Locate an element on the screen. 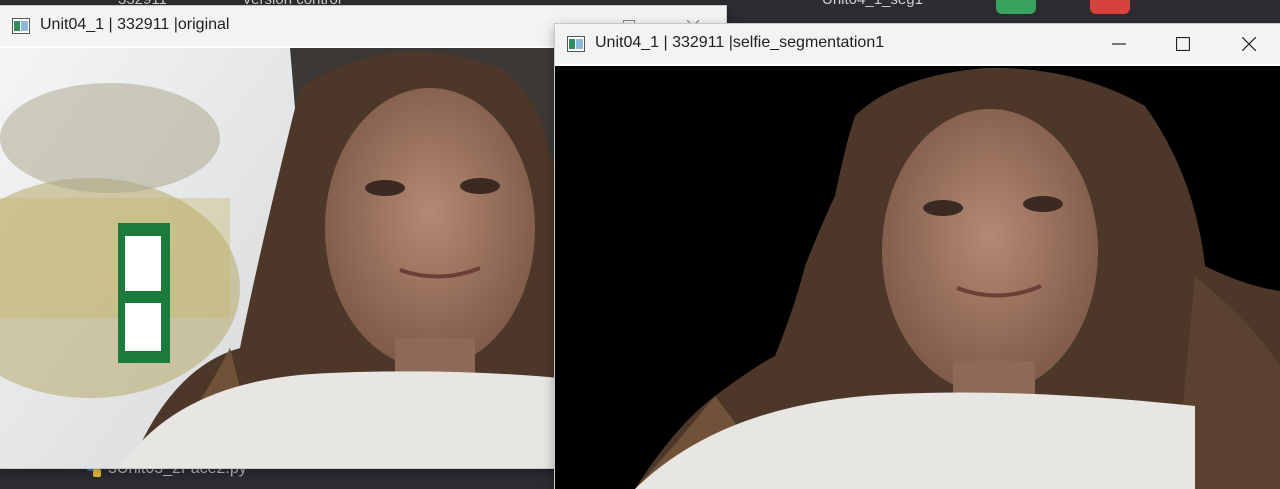 This screenshot has width=1280, height=489. title-bar: Unit04_1 | 332911 |selfie_segmentation1 is located at coordinates (917, 44).